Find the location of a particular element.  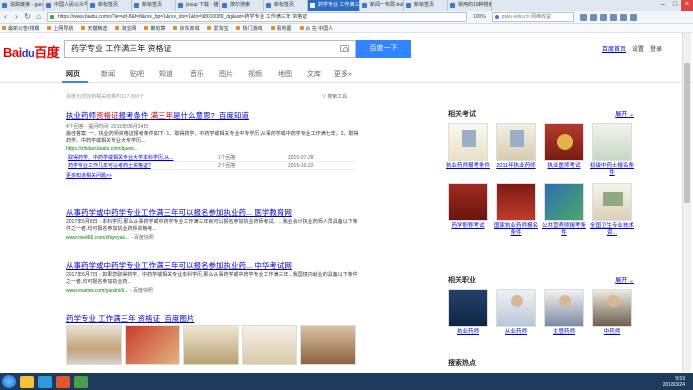

search-button: 百度一下 is located at coordinates (383, 49).